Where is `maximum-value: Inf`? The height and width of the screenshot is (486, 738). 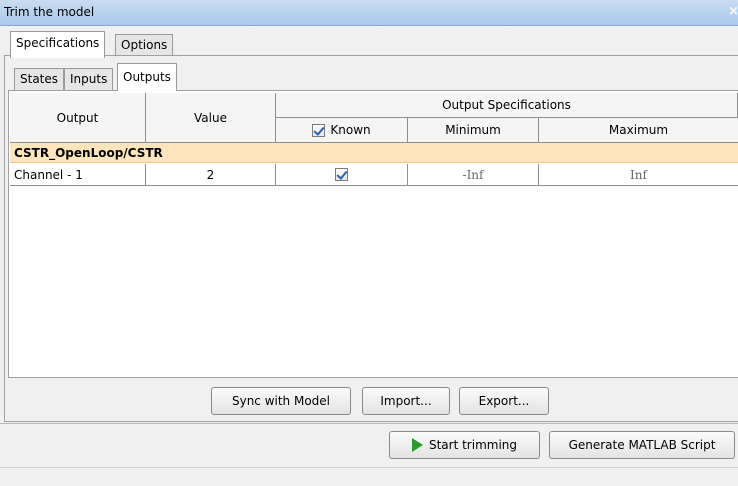
maximum-value: Inf is located at coordinates (638, 175).